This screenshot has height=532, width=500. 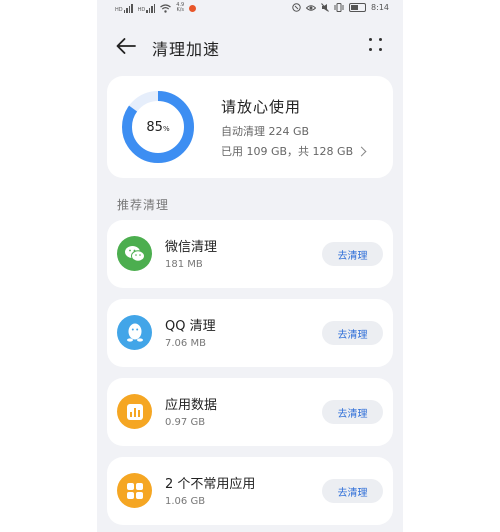 I want to click on storage-status-title: 请放心使用, so click(x=261, y=107).